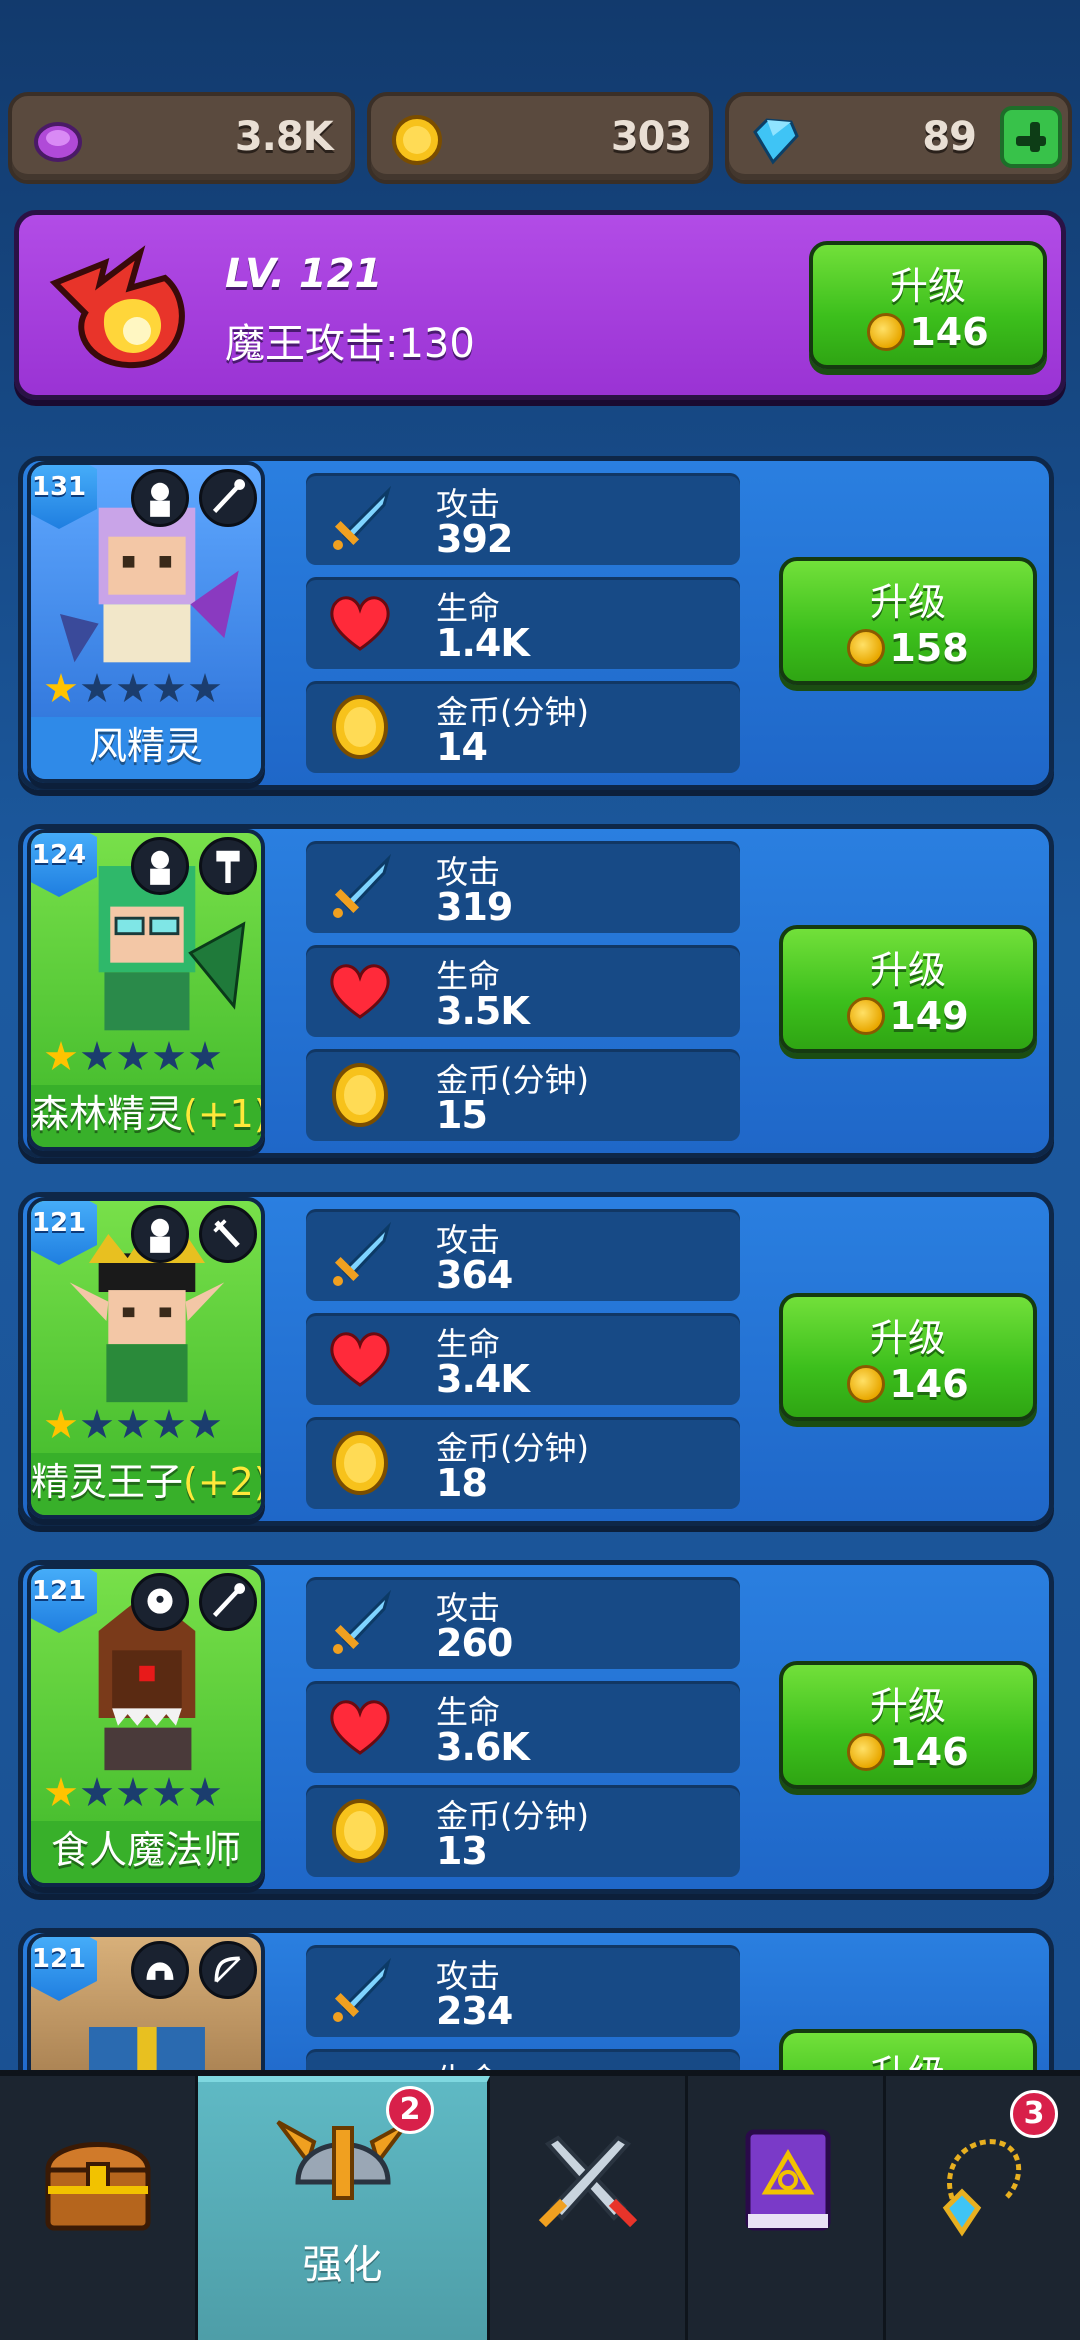  Describe the element at coordinates (523, 1991) in the screenshot. I see `stat-attack: 攻击 234` at that location.